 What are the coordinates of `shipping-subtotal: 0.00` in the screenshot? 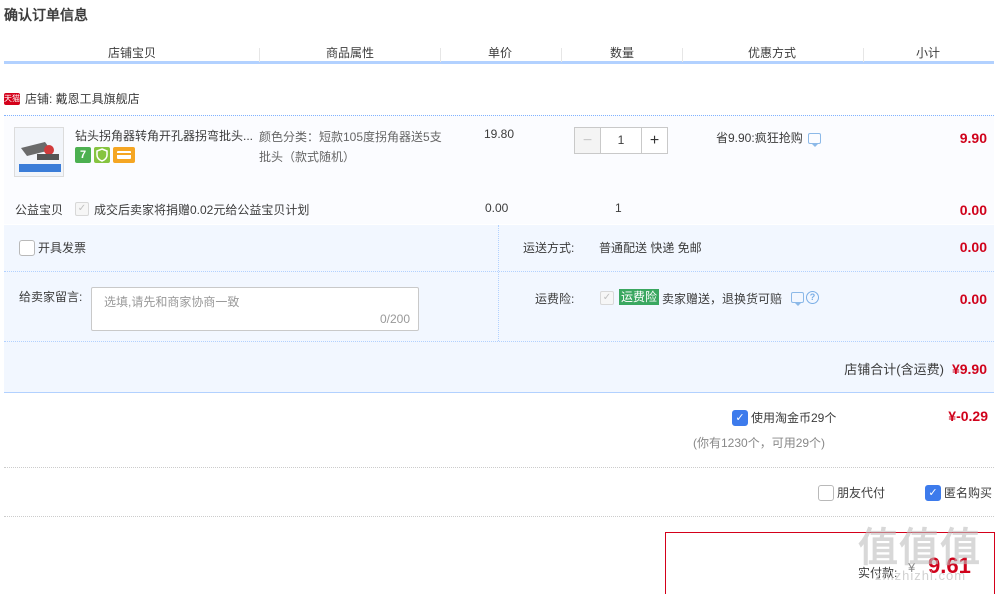 It's located at (973, 247).